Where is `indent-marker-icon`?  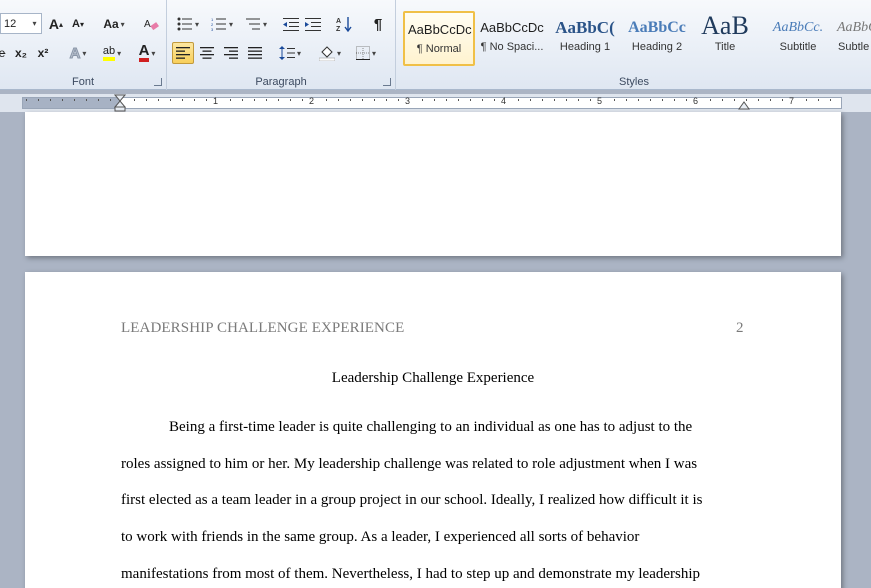 indent-marker-icon is located at coordinates (120, 103).